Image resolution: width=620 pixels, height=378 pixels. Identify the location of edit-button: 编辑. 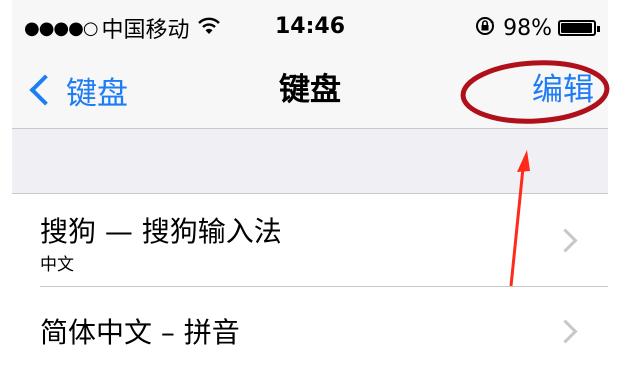
(563, 90).